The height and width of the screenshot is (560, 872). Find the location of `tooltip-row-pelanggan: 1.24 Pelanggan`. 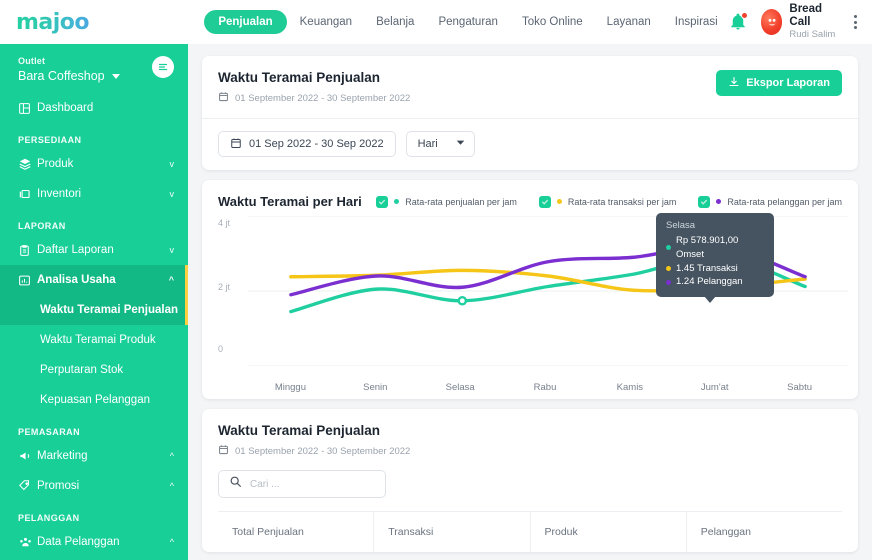

tooltip-row-pelanggan: 1.24 Pelanggan is located at coordinates (715, 282).